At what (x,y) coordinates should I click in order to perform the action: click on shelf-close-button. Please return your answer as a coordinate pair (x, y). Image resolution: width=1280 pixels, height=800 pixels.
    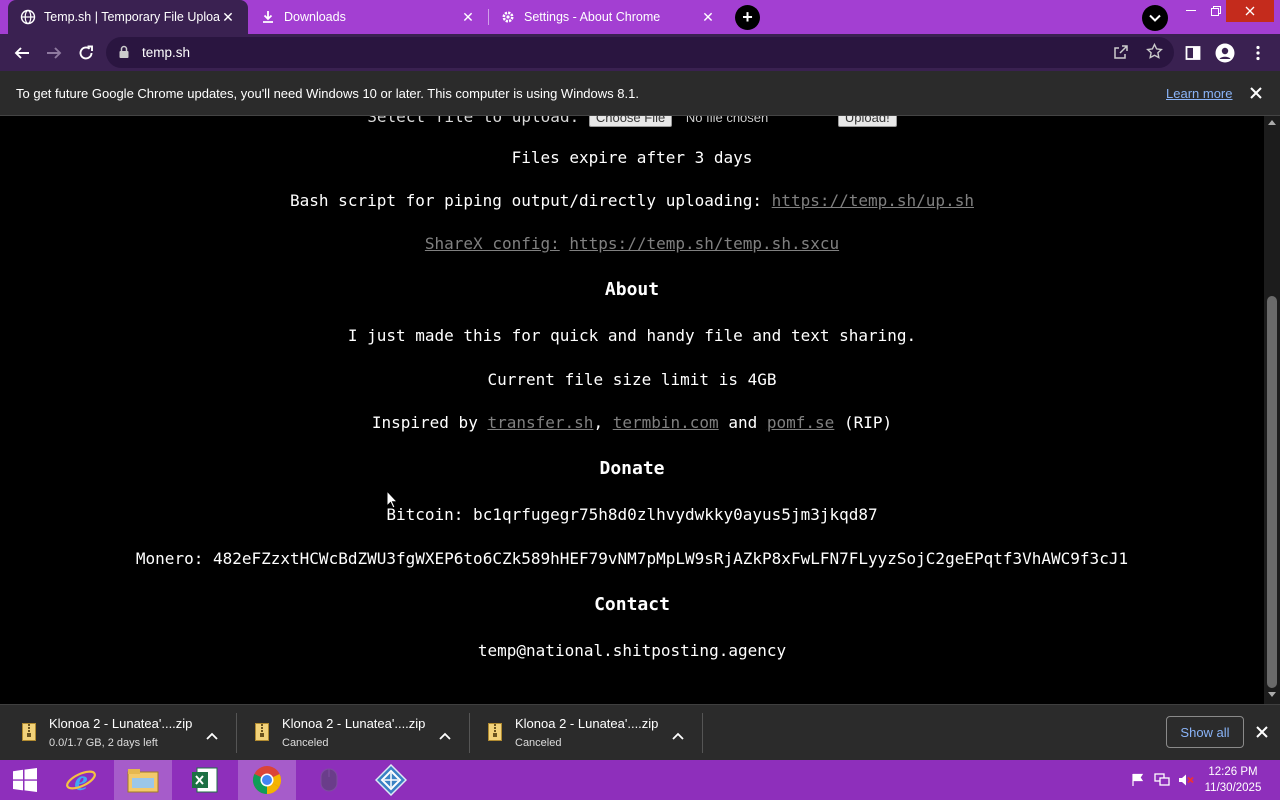
    Looking at the image, I should click on (1262, 732).